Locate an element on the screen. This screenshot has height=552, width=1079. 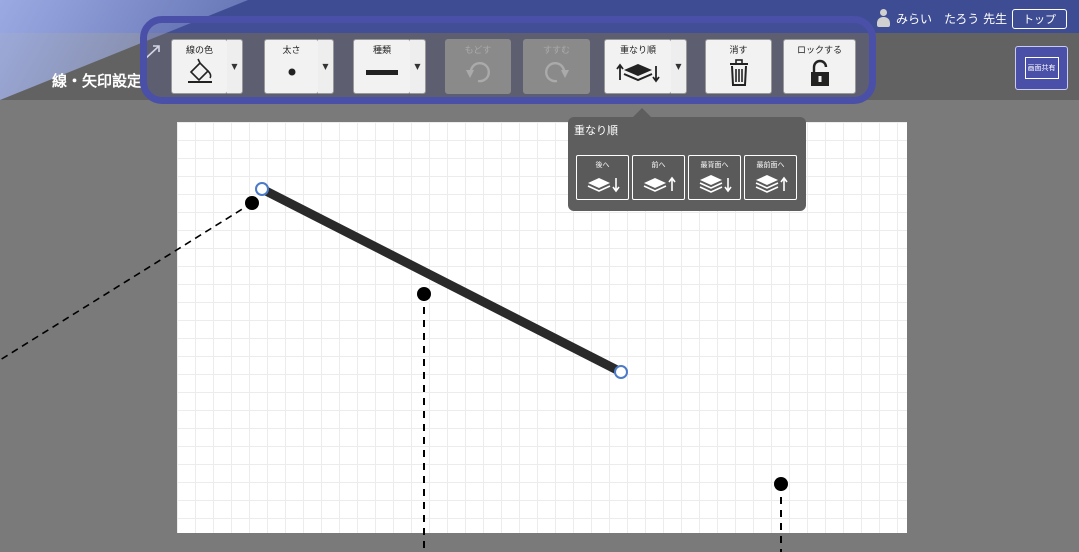
drawn-line is located at coordinates (441, 280).